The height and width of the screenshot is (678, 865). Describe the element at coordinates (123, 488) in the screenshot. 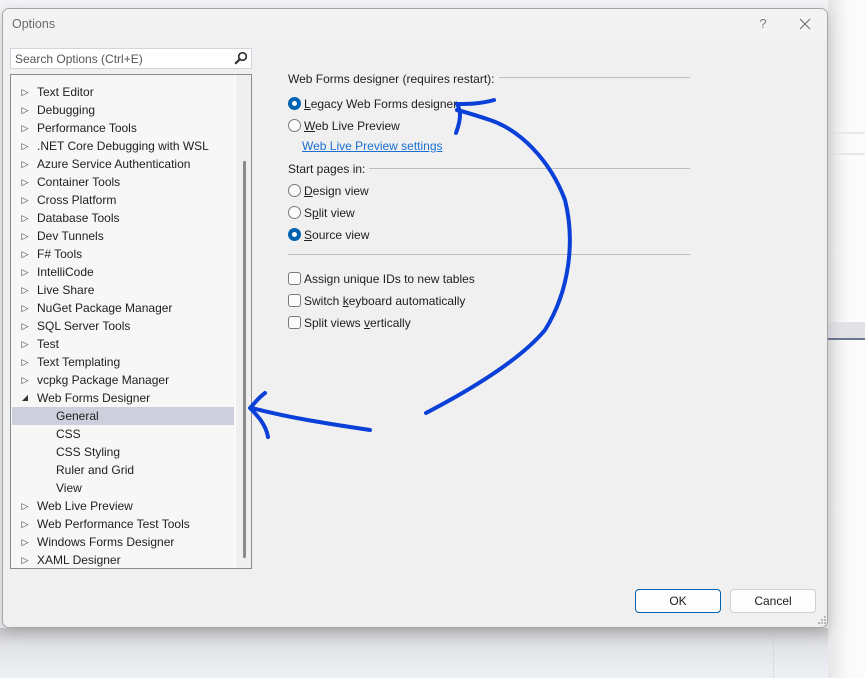

I see `tree-item: View` at that location.